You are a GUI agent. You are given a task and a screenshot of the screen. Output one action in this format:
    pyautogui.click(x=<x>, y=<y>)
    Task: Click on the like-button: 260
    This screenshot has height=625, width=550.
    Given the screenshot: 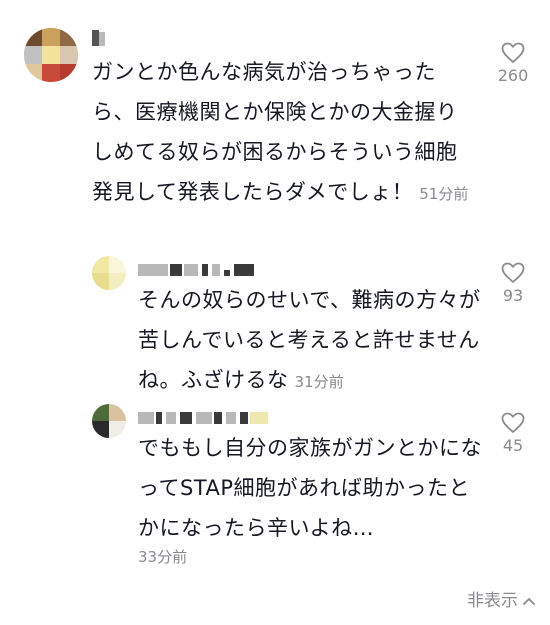 What is the action you would take?
    pyautogui.click(x=513, y=63)
    